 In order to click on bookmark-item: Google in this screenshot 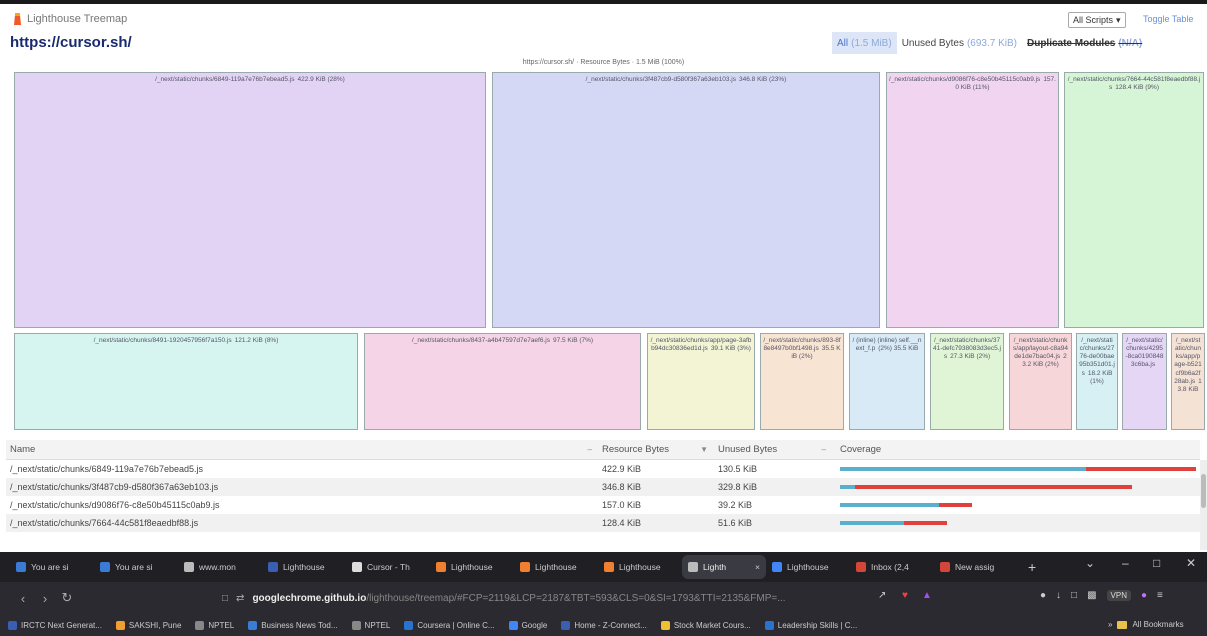, I will do `click(527, 625)`.